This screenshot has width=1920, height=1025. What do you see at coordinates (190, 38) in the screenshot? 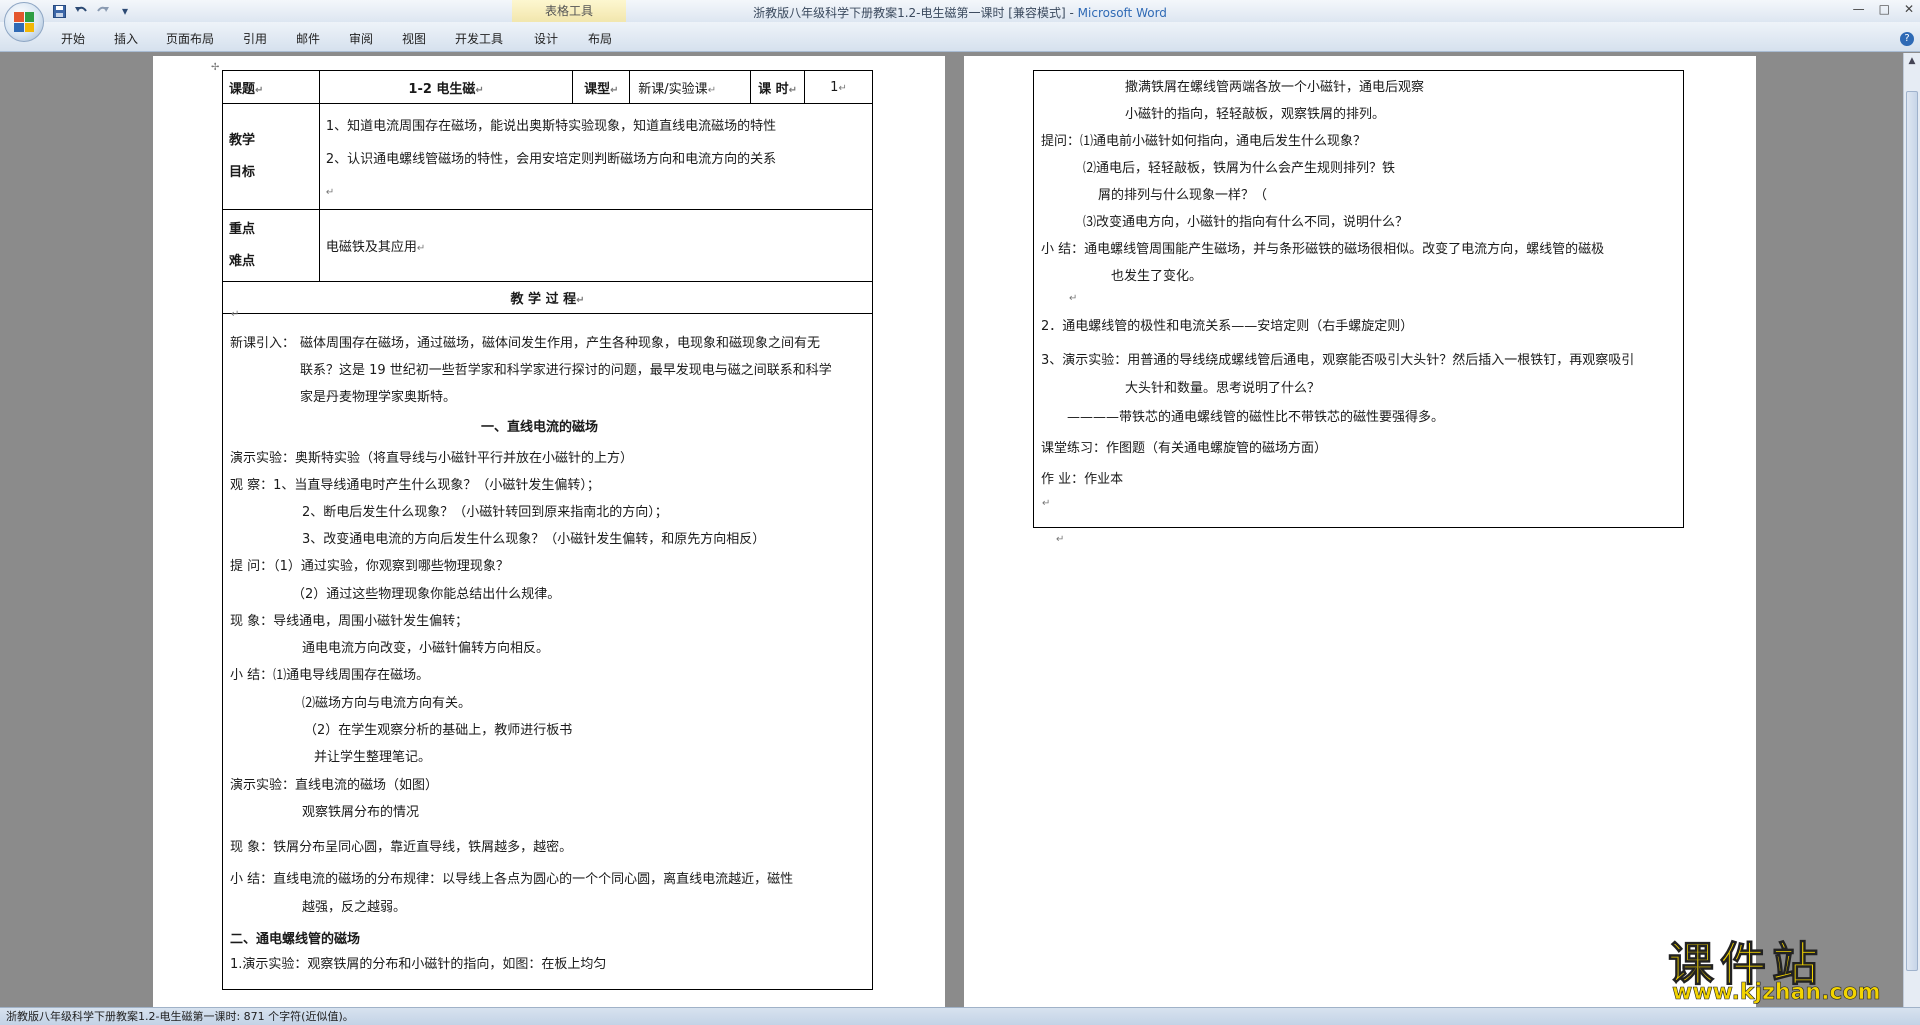
I see `tab-page-layout: 页面布局` at bounding box center [190, 38].